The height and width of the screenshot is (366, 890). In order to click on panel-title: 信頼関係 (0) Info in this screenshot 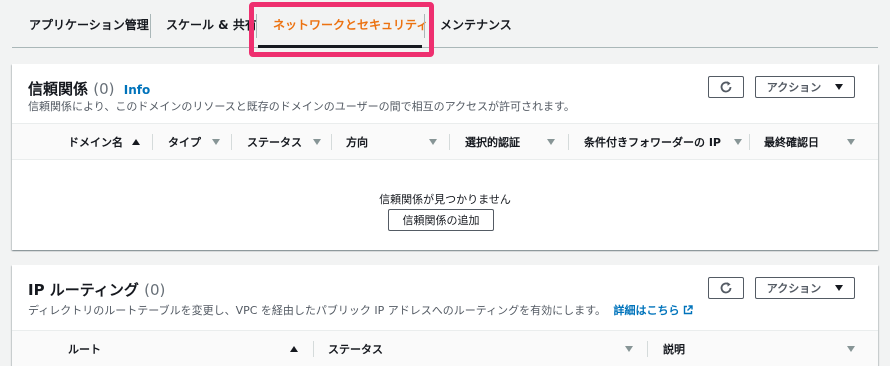, I will do `click(89, 88)`.